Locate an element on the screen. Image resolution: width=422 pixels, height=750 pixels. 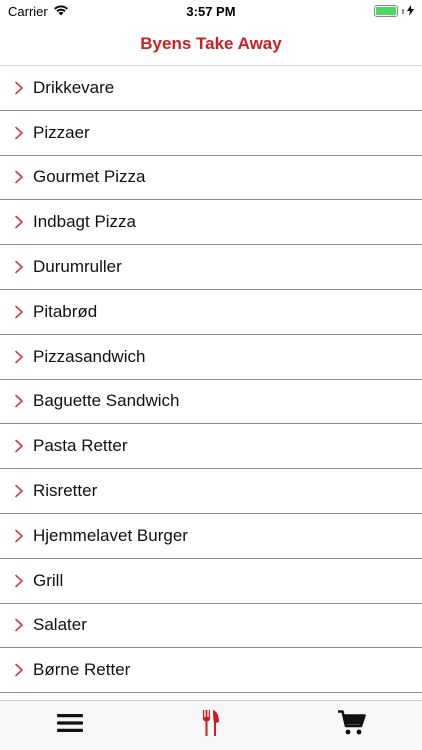
navigation-bar: Byens Take Away is located at coordinates (211, 44).